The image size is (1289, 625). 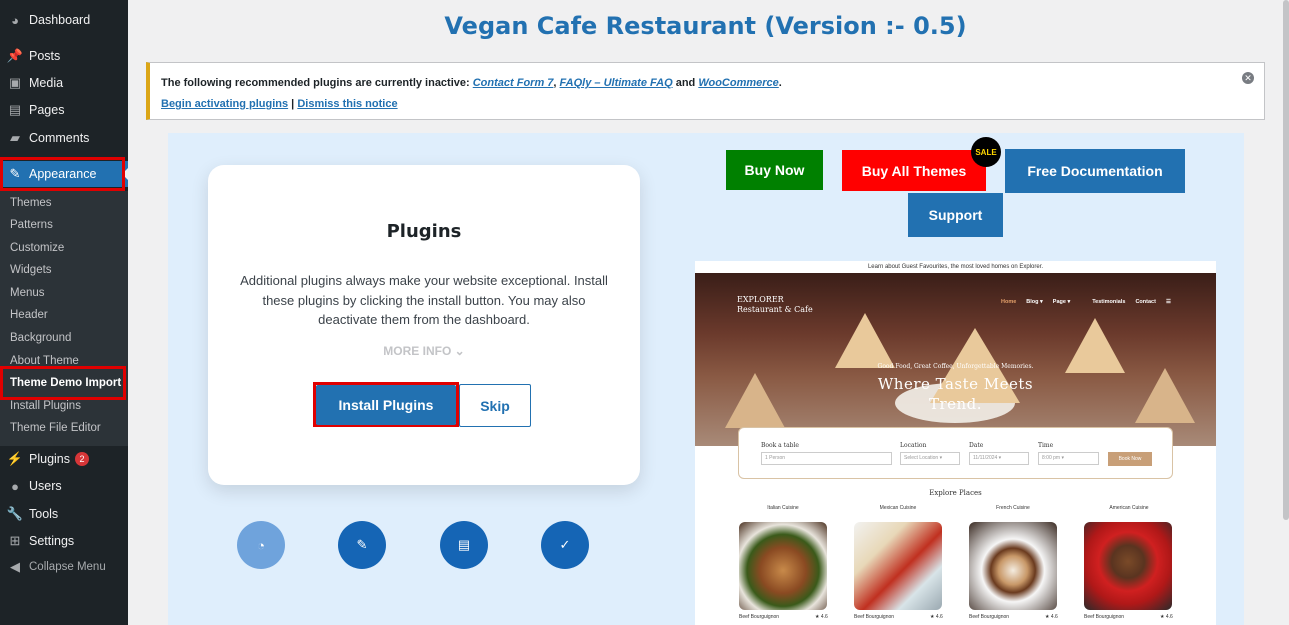 I want to click on media-icon: ▣, so click(x=15, y=82).